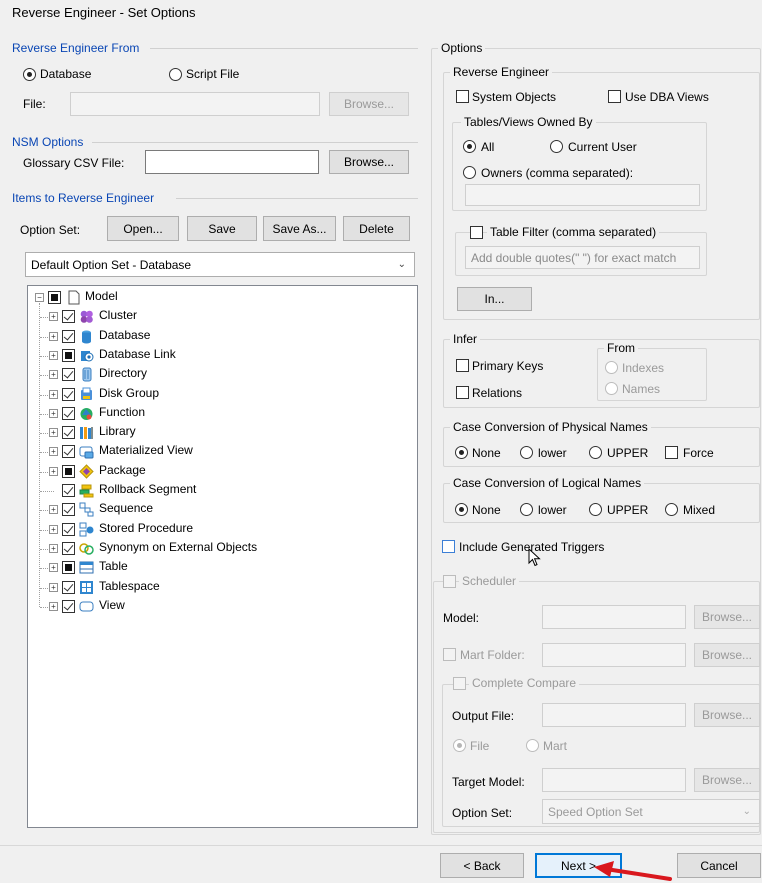 The height and width of the screenshot is (883, 762). Describe the element at coordinates (218, 530) in the screenshot. I see `tree-node: + Stored Procedure` at that location.